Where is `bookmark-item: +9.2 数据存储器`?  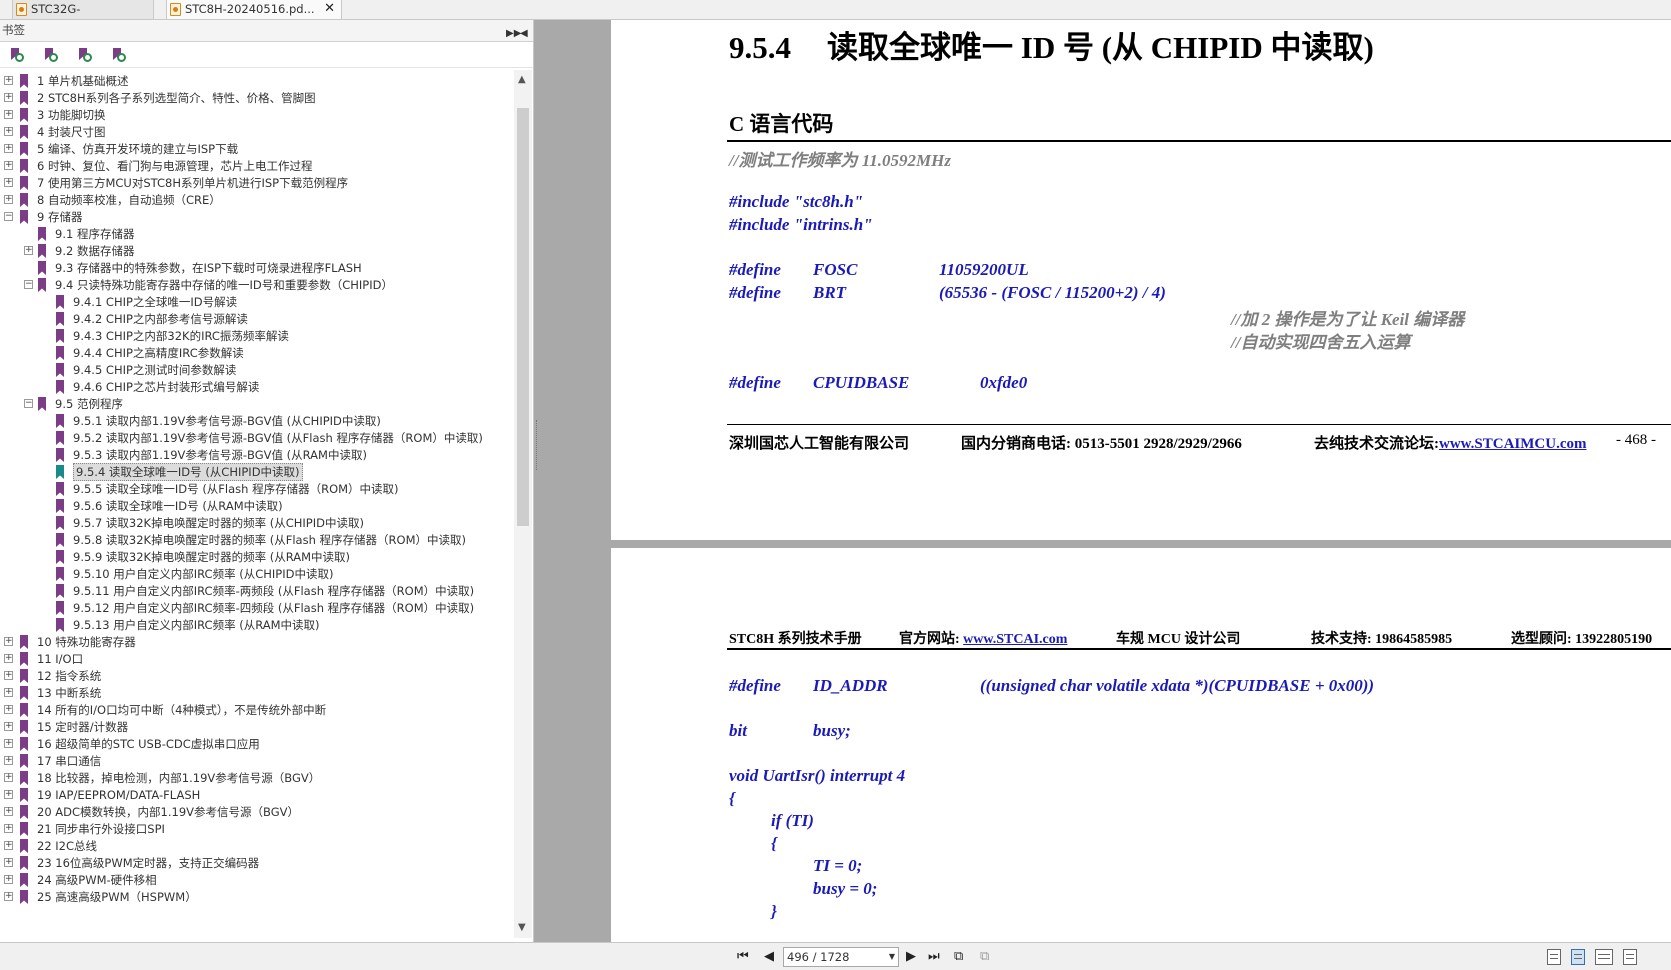
bookmark-item: +9.2 数据存储器 is located at coordinates (257, 251).